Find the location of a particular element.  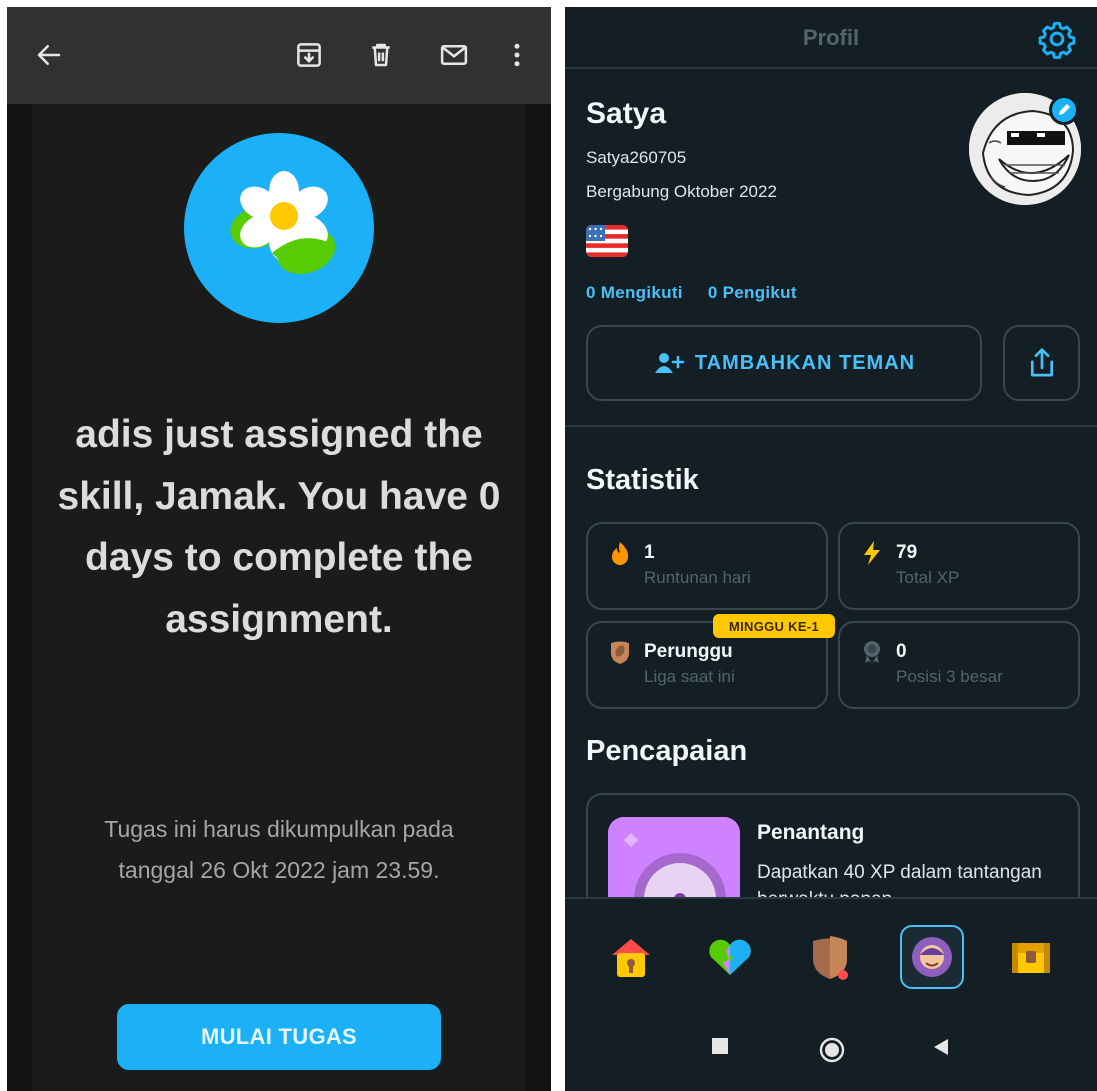

flower-icon is located at coordinates (279, 228).